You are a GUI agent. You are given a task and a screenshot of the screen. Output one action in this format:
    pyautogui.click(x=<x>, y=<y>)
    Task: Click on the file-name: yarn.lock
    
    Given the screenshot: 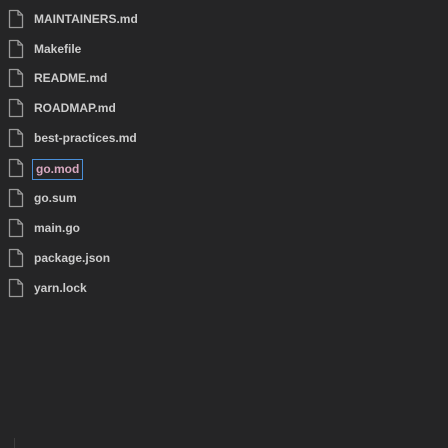 What is the action you would take?
    pyautogui.click(x=60, y=288)
    